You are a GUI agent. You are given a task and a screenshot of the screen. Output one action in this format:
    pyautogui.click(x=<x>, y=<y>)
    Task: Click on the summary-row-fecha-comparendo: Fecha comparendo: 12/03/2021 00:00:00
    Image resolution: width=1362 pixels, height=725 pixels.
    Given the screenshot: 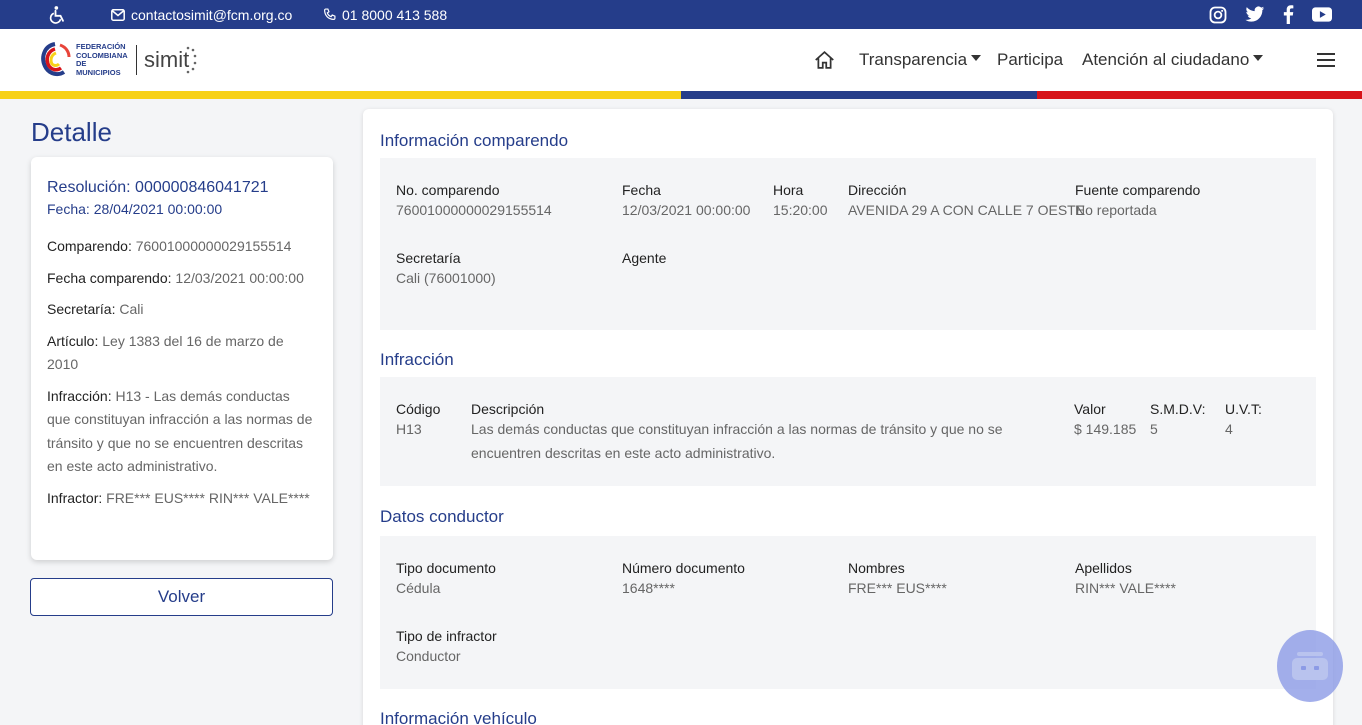 What is the action you would take?
    pyautogui.click(x=175, y=277)
    